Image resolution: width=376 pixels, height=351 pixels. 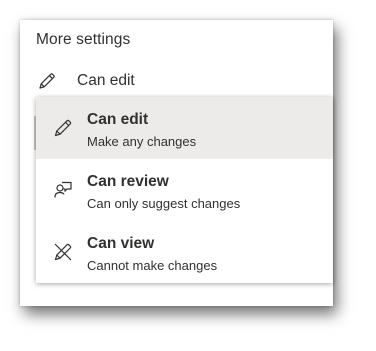 What do you see at coordinates (184, 252) in the screenshot?
I see `menu-item-can-view: Can view Cannot make changes` at bounding box center [184, 252].